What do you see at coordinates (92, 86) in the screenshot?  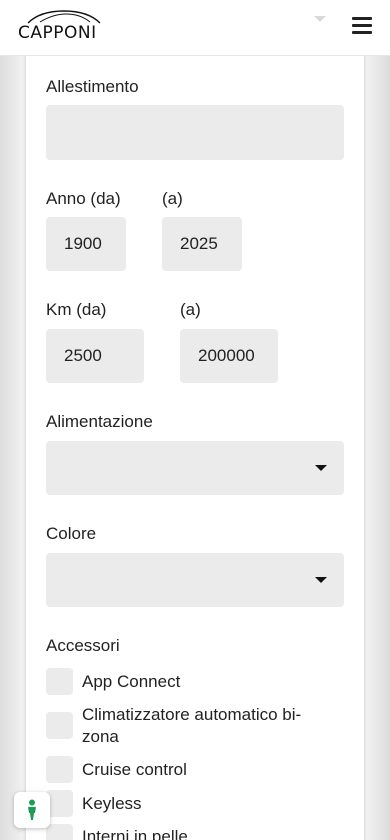 I see `allestimento-label: Allestimento` at bounding box center [92, 86].